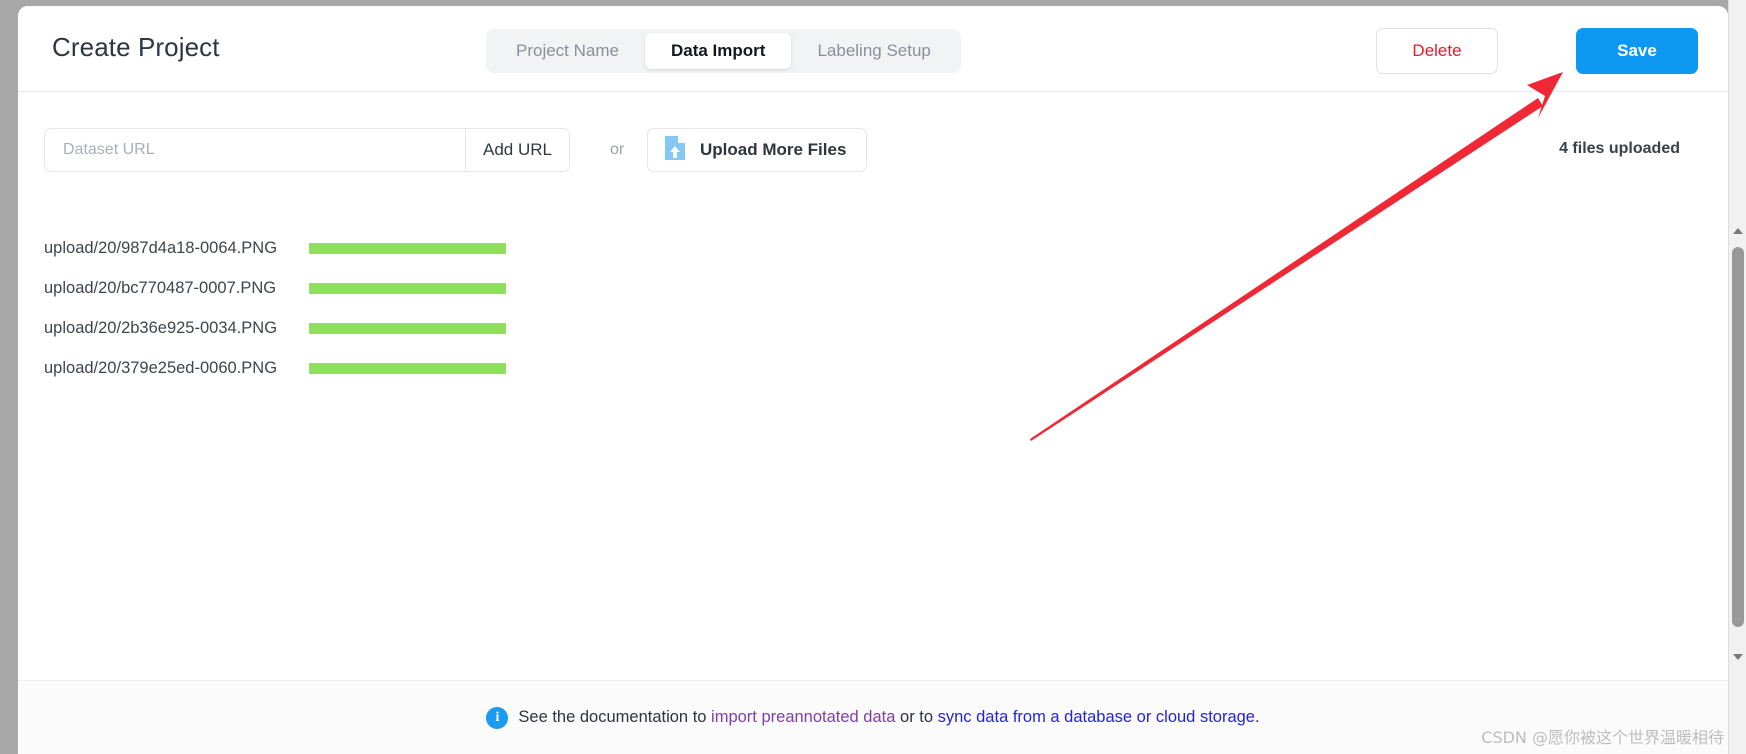  I want to click on scrollbar-thumb, so click(1738, 437).